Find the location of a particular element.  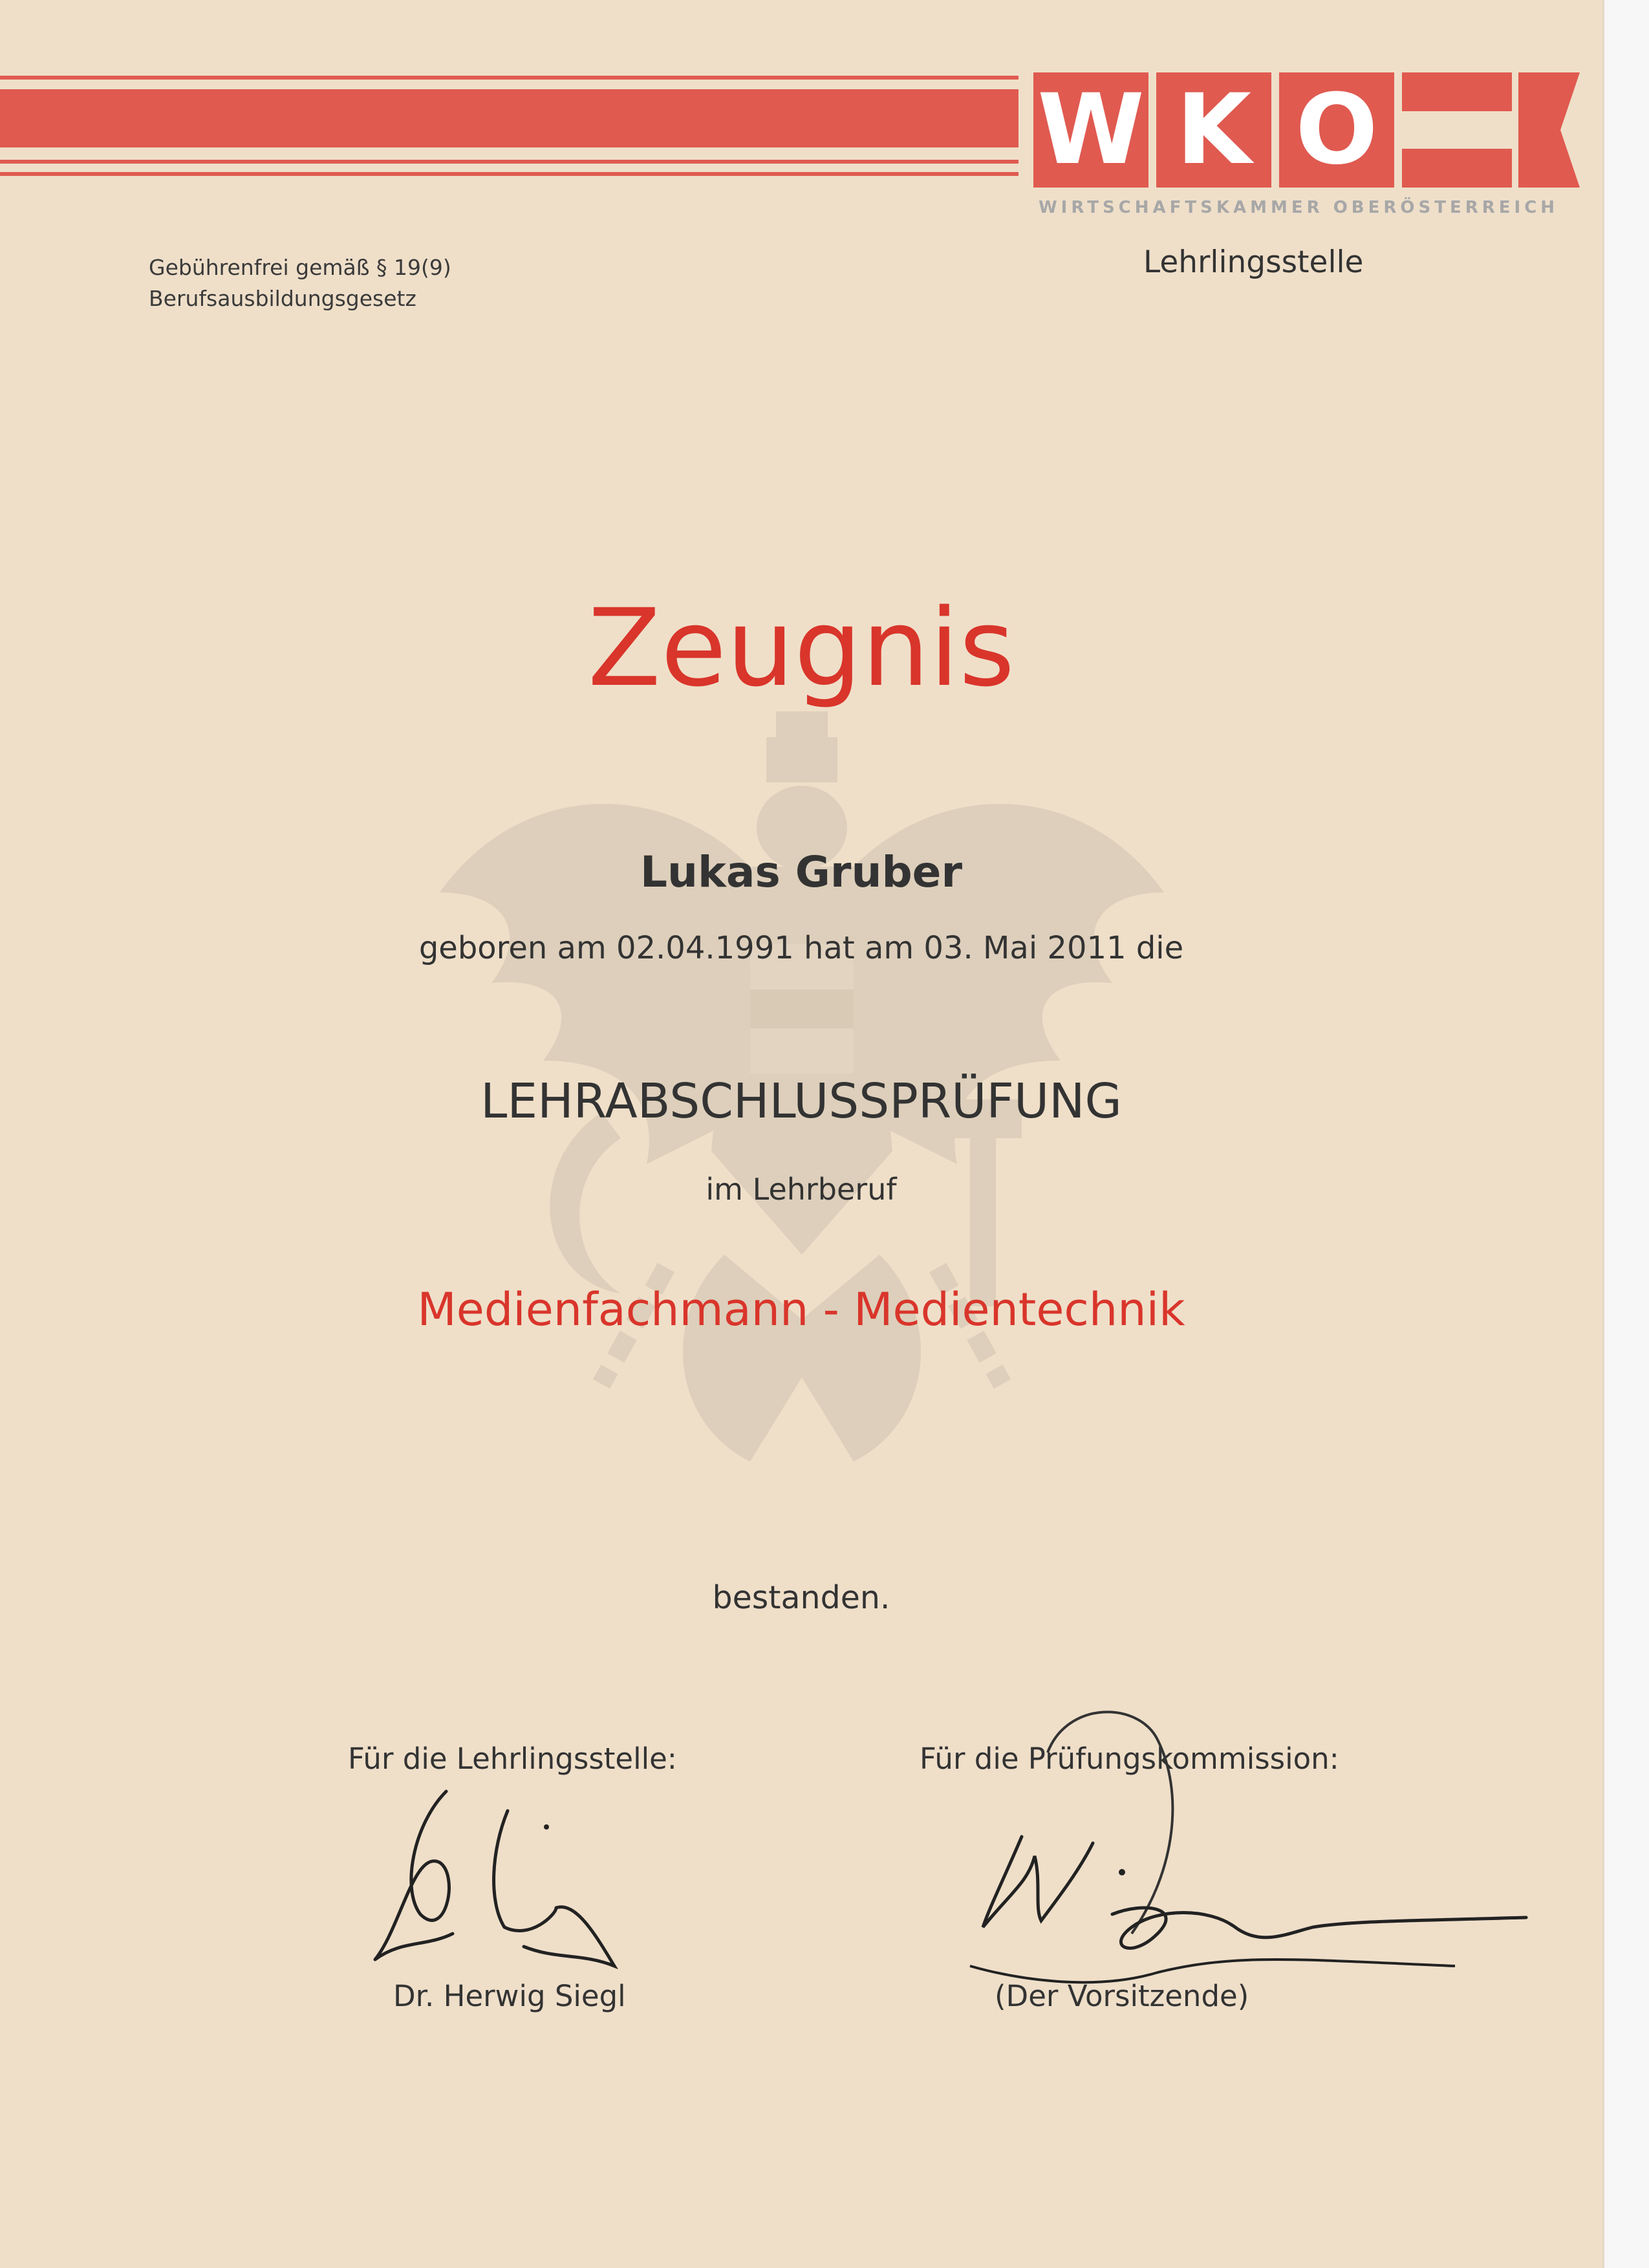

exam-name: LEHRABSCHLUSSPRÜFUNG is located at coordinates (801, 1101).